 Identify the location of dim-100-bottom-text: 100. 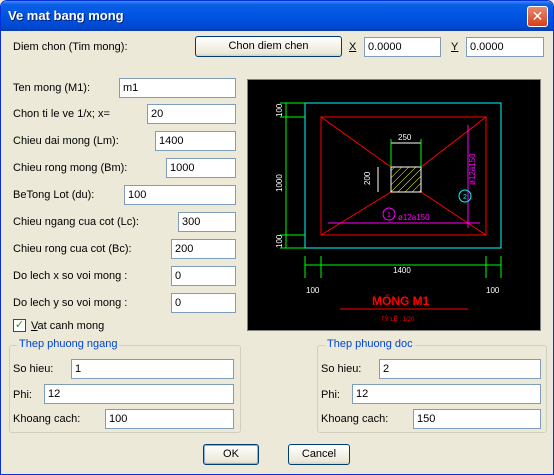
(279, 241).